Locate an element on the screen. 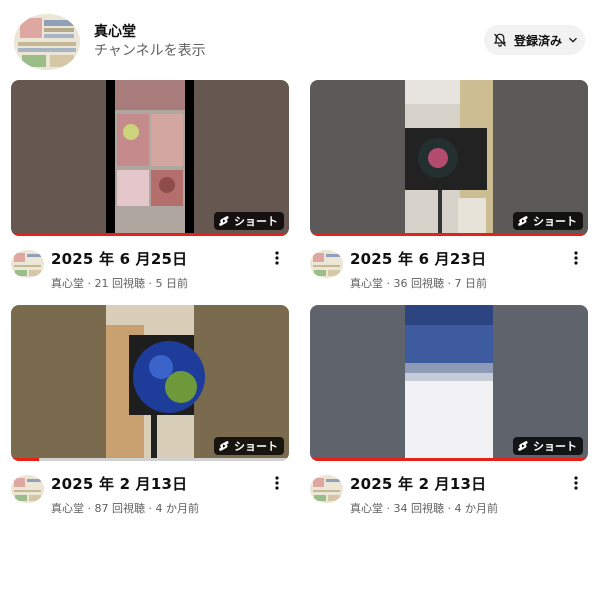 The width and height of the screenshot is (600, 595). subscribed-label: 登録済み is located at coordinates (538, 40).